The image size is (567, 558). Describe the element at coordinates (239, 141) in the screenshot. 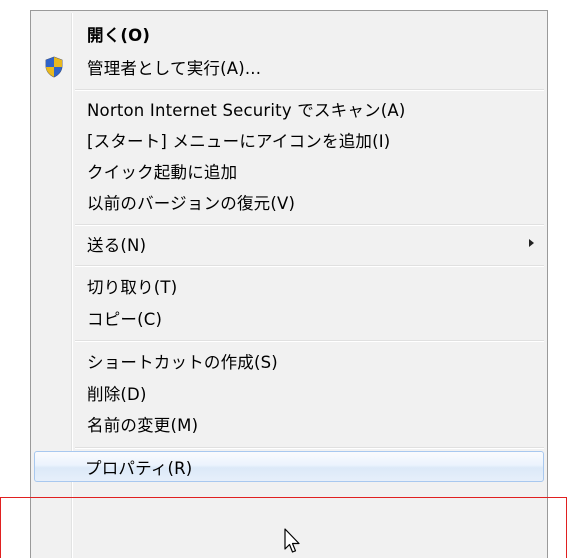

I see `menu-item-label: [スタート] メニューにアイコンを追加(I)` at that location.